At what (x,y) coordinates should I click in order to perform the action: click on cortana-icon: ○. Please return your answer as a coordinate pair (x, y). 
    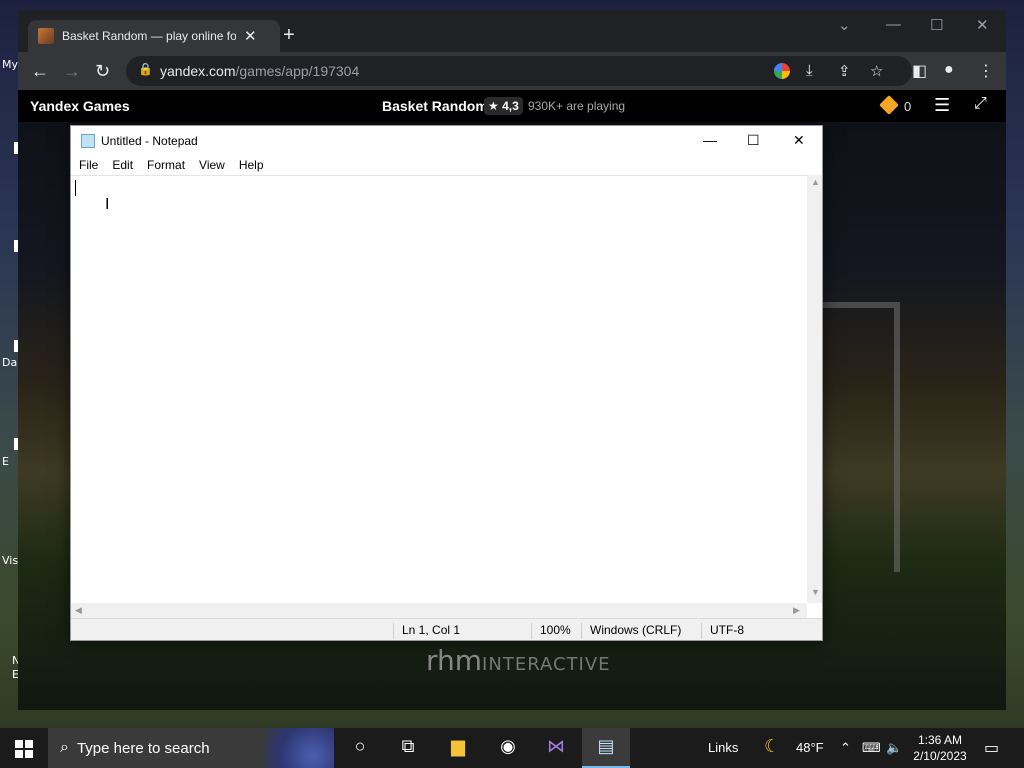
    Looking at the image, I should click on (360, 746).